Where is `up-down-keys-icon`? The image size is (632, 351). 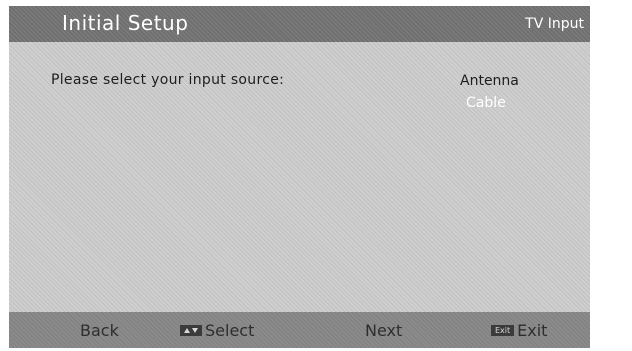 up-down-keys-icon is located at coordinates (191, 330).